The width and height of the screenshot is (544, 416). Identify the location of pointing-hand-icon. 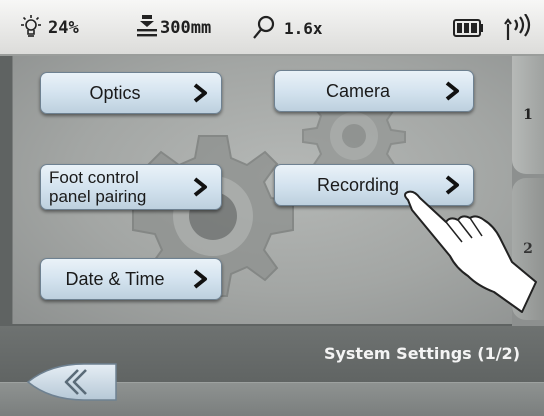
(470, 251).